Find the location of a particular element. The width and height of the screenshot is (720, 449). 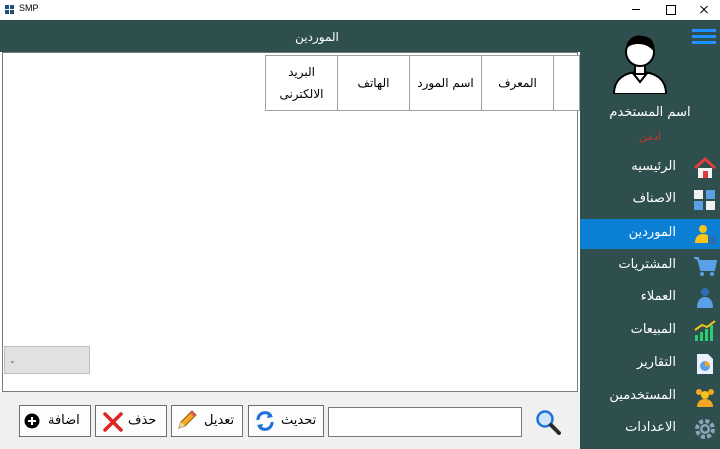

column-header-email: البريد الالكترنى is located at coordinates (302, 83).